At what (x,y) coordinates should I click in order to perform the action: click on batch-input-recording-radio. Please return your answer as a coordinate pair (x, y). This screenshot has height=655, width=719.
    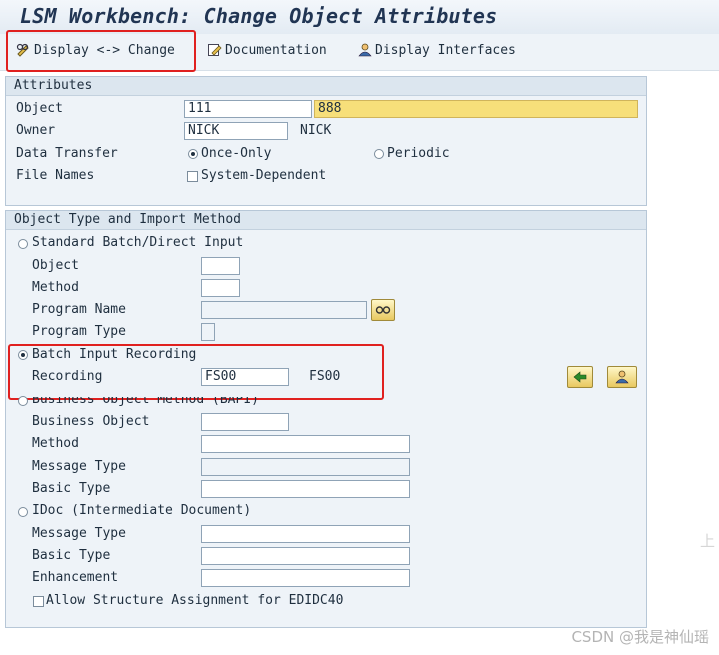
    Looking at the image, I should click on (23, 355).